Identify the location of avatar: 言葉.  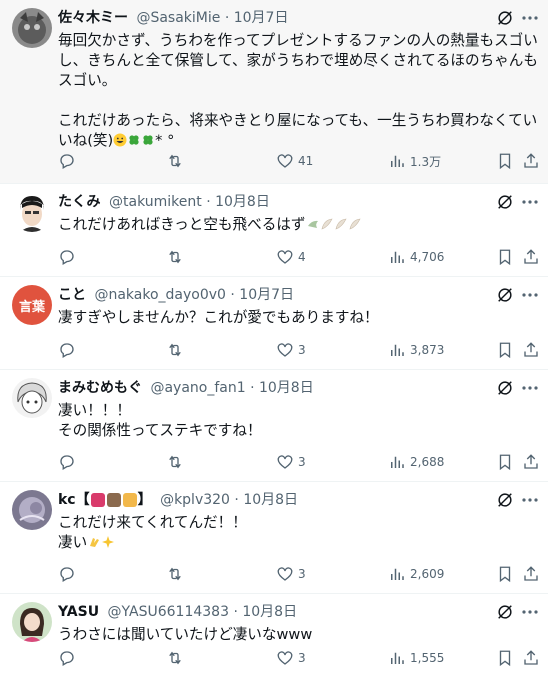
(32, 305).